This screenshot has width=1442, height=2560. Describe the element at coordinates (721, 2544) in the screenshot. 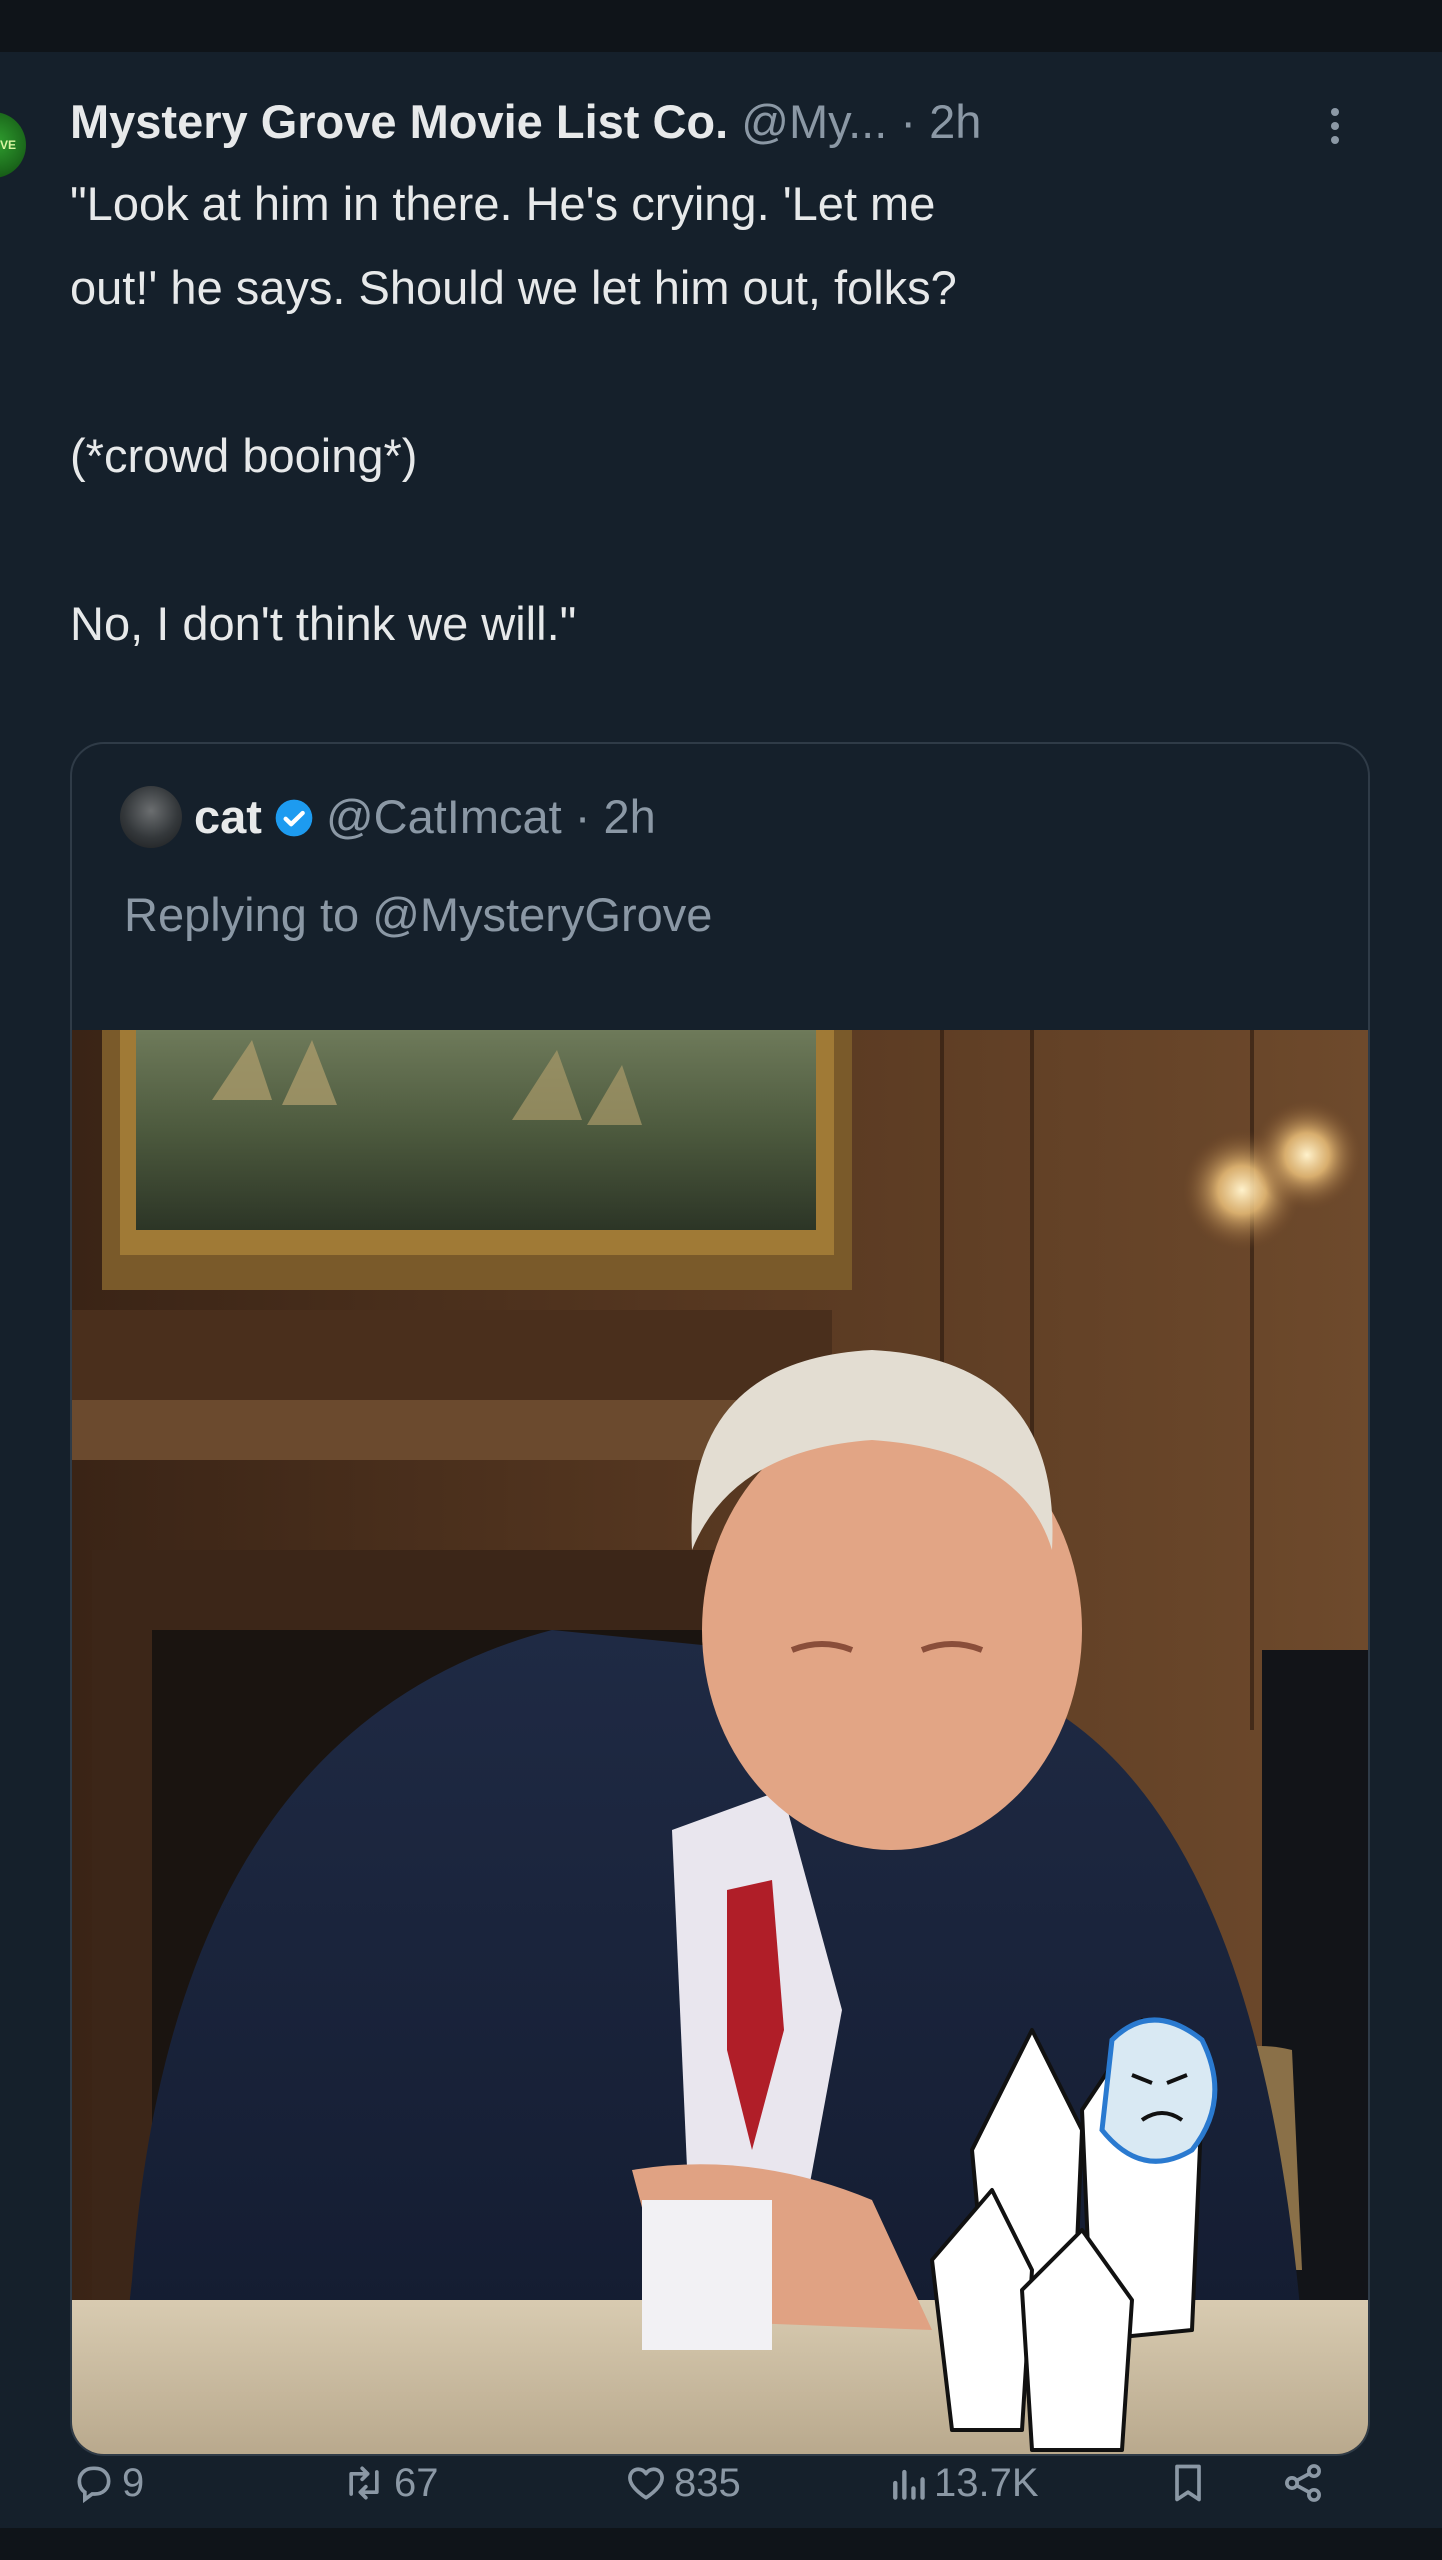

I see `bottom-strip` at that location.